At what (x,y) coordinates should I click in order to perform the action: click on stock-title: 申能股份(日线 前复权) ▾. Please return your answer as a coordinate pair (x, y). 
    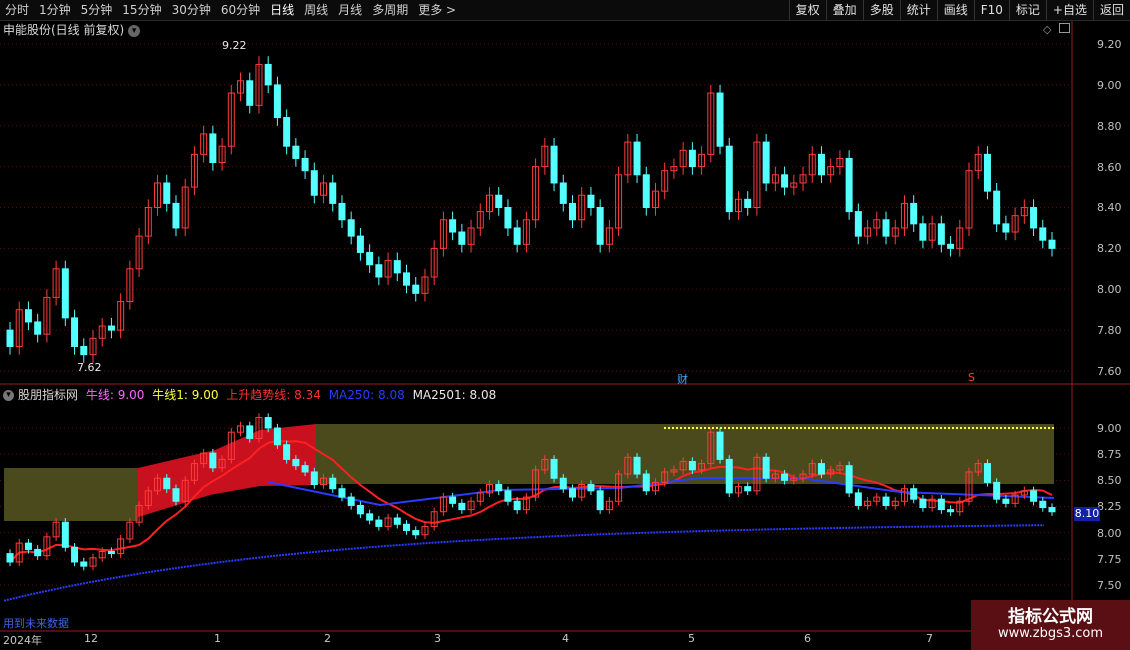
    Looking at the image, I should click on (72, 29).